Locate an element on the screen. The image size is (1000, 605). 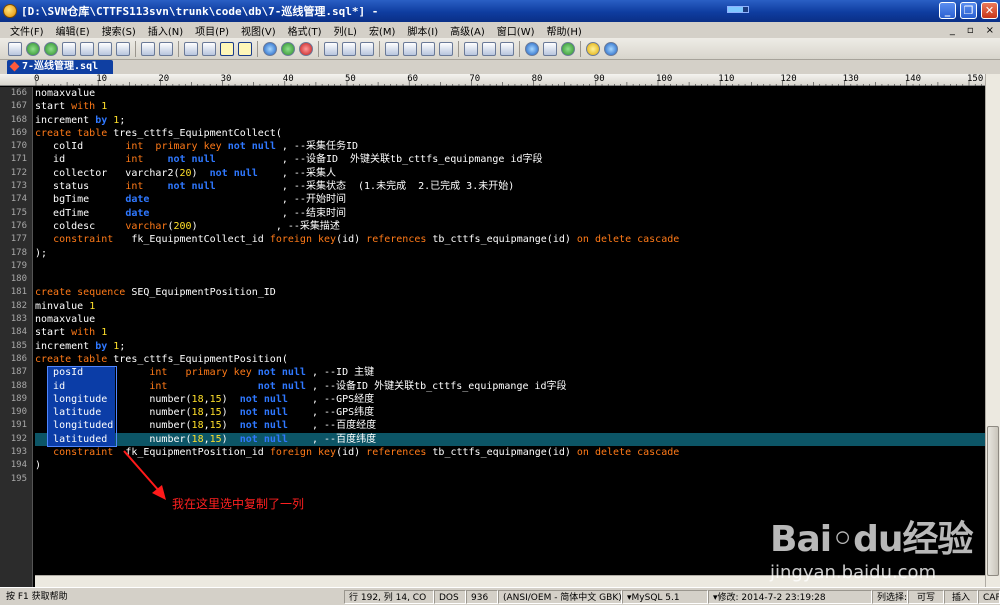
code-token: id is located at coordinates (92, 386).